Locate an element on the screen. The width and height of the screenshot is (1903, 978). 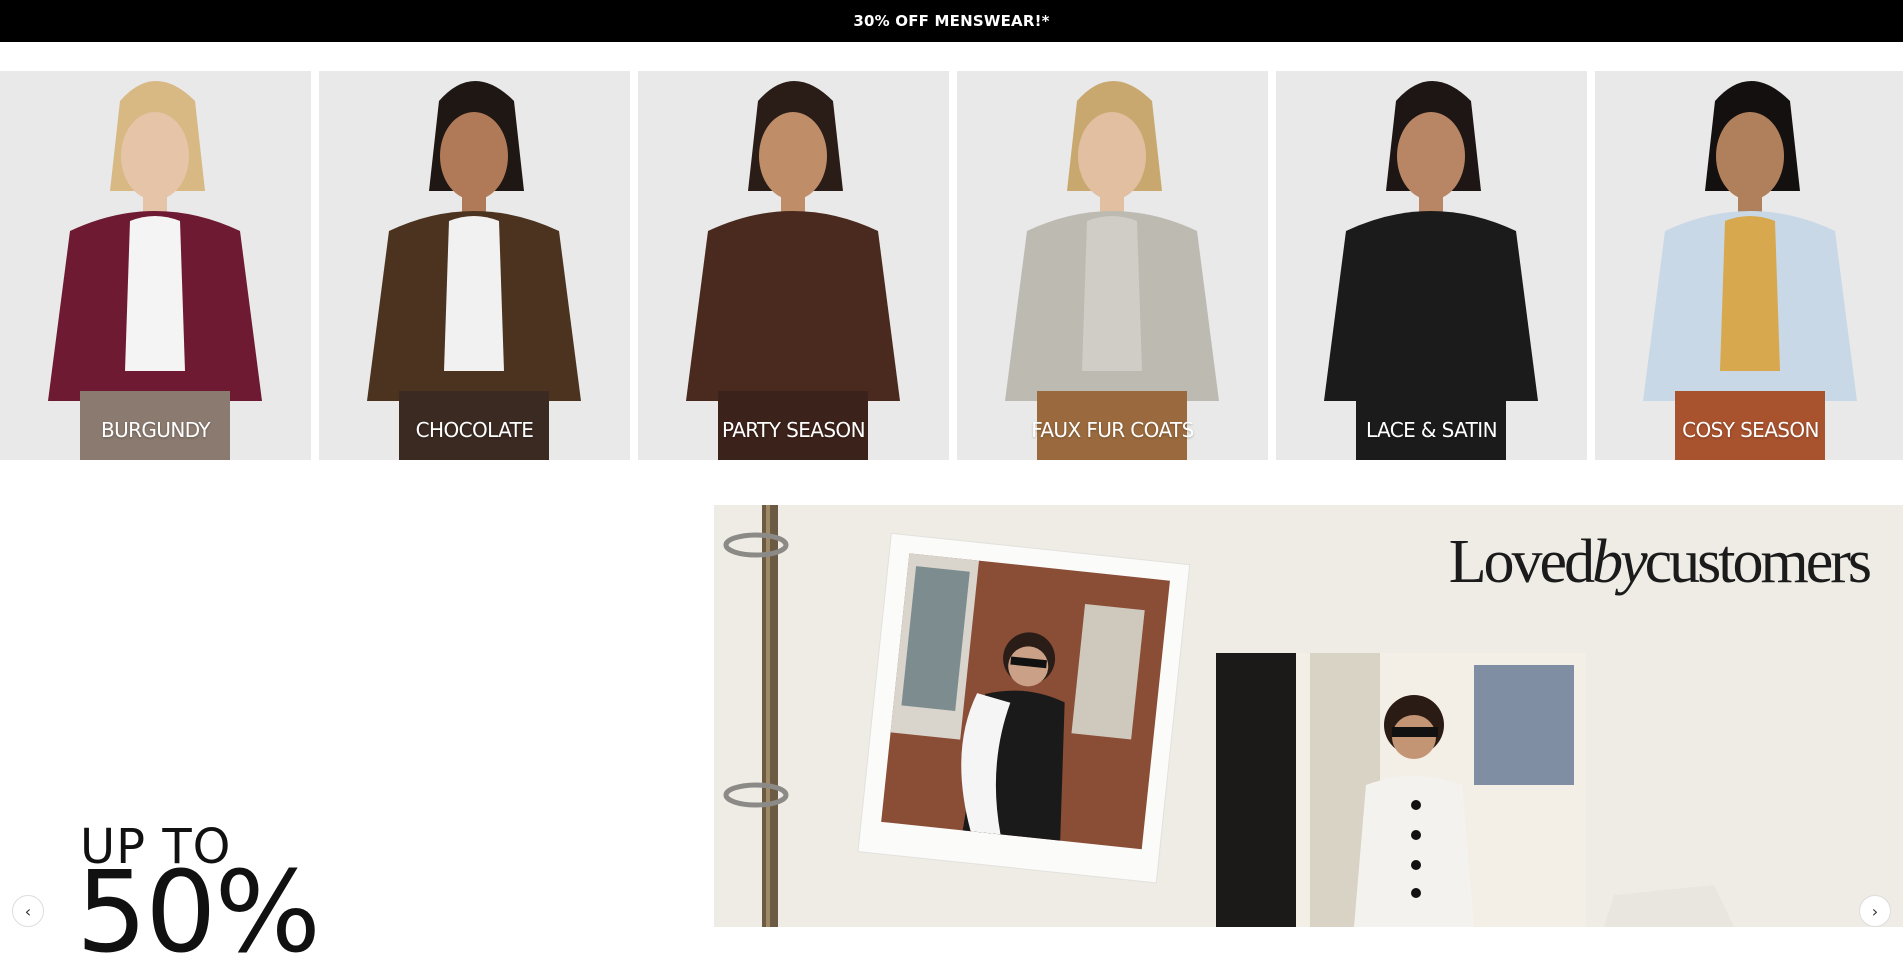
chevron-left-icon: ‹ is located at coordinates (28, 911).